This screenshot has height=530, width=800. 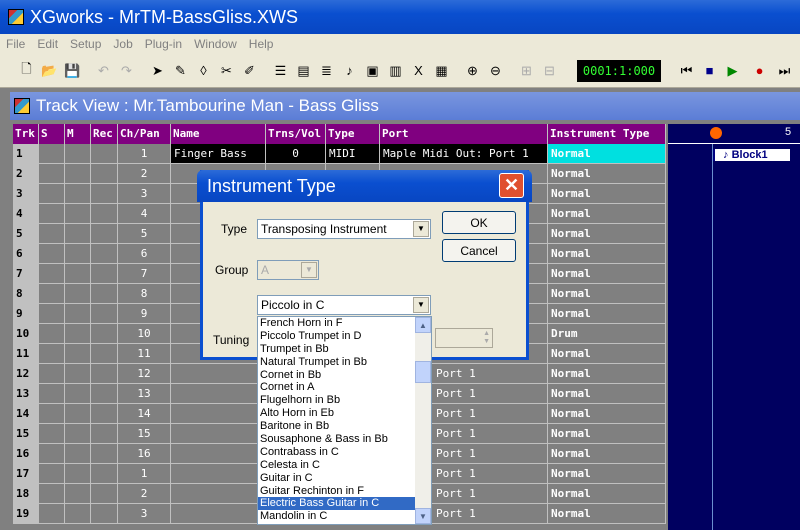 What do you see at coordinates (607, 334) in the screenshot?
I see `instrument-type-cell: Drum` at bounding box center [607, 334].